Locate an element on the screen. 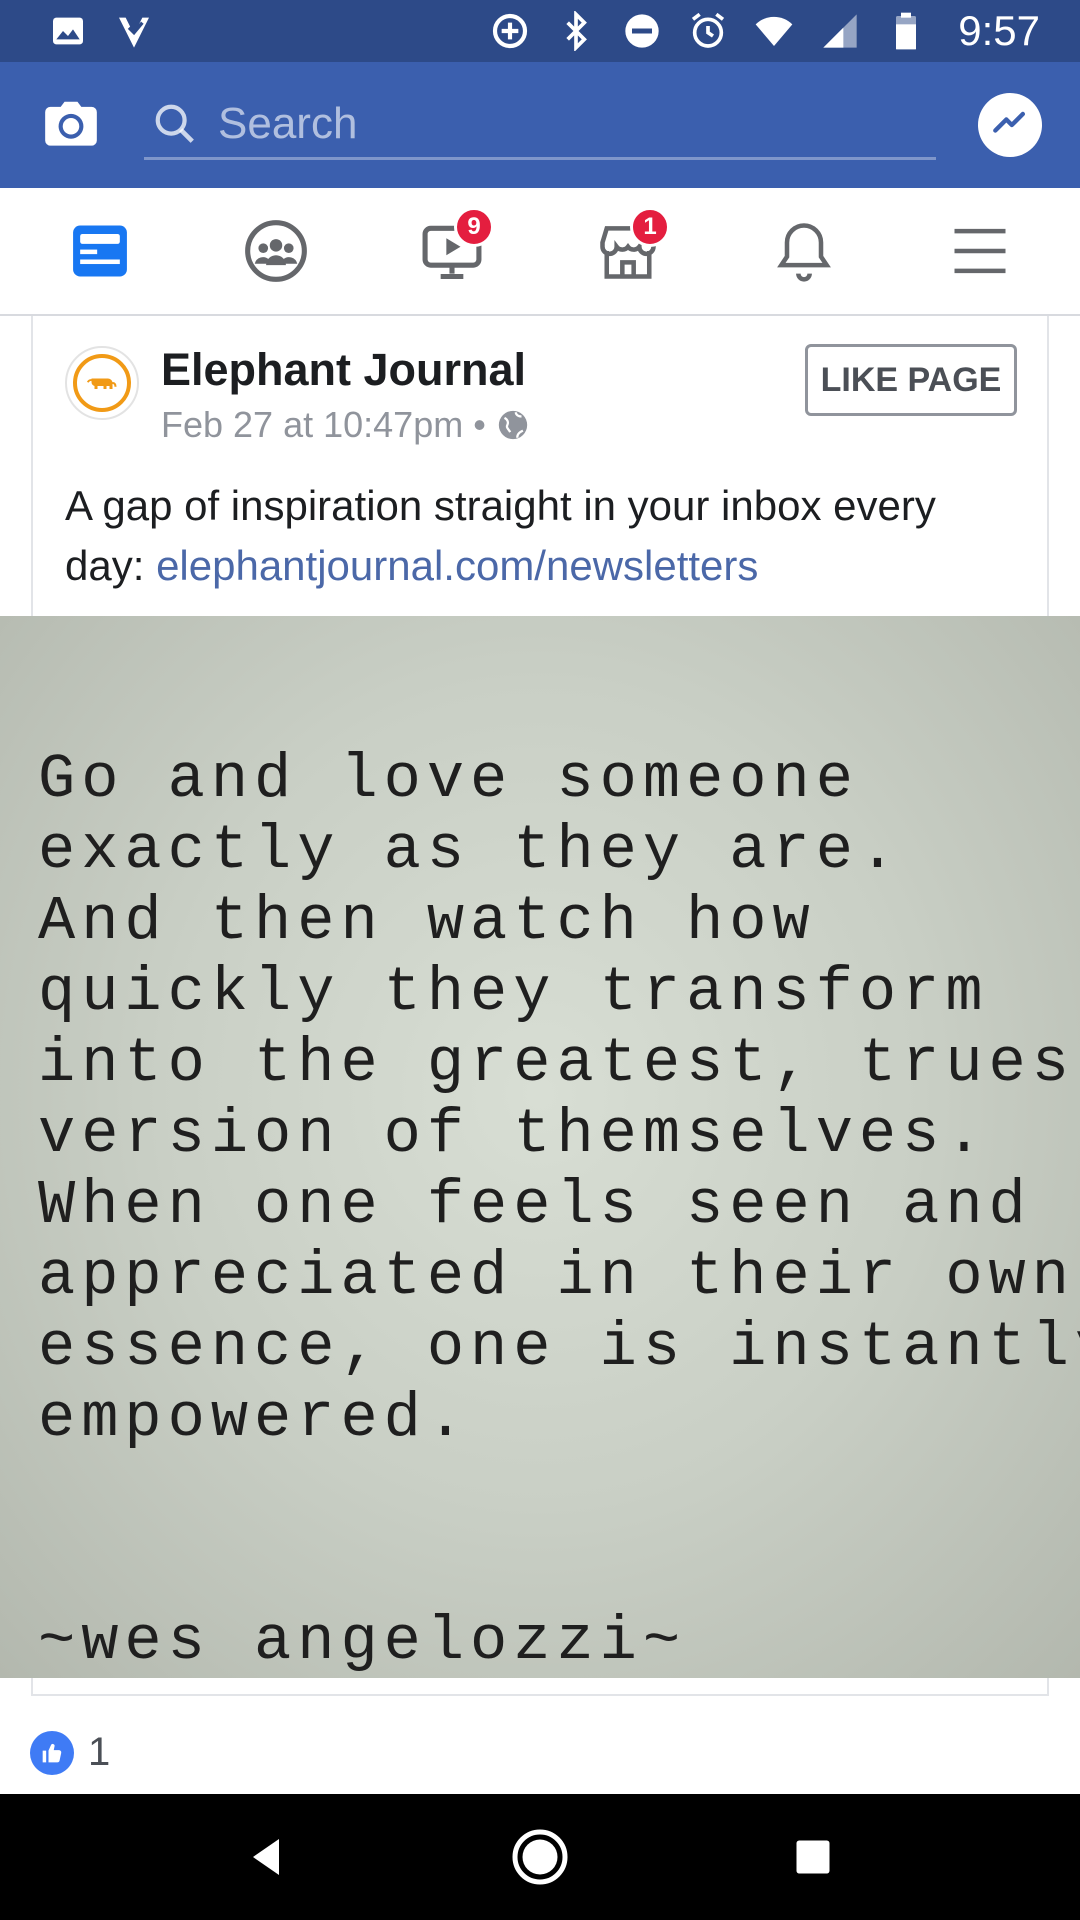 This screenshot has height=1920, width=1080. recents-button is located at coordinates (813, 1857).